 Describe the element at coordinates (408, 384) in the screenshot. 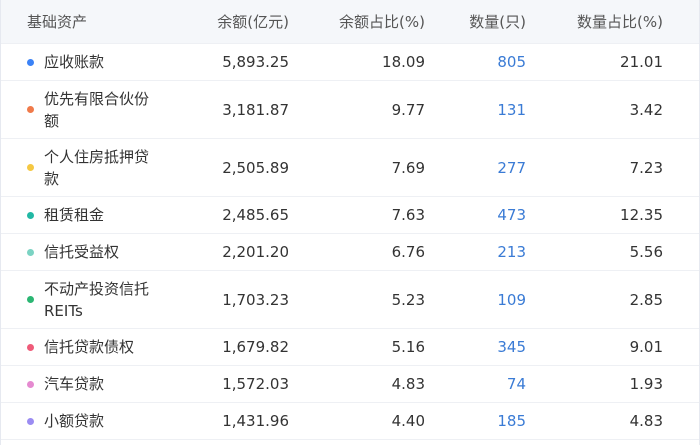

I see `amount-pct-cell: 4.83` at that location.